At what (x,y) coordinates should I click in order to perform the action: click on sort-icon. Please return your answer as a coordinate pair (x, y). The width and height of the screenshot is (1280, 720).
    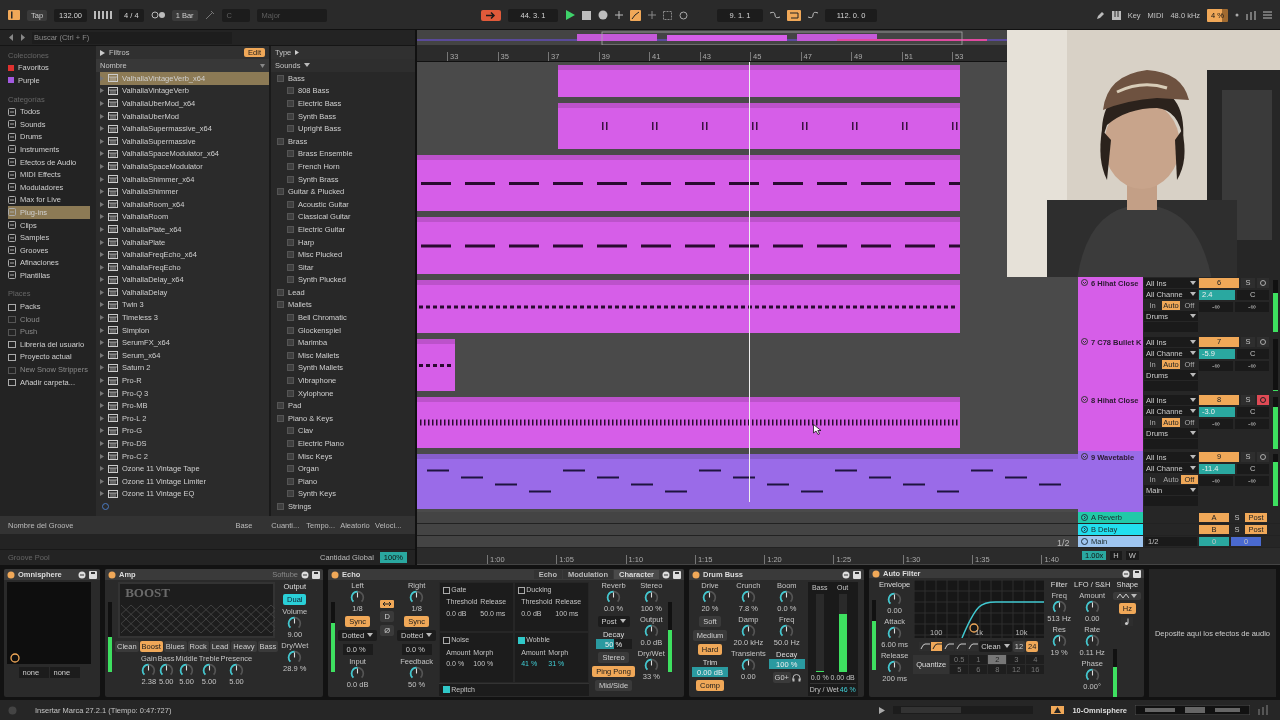
    Looking at the image, I should click on (262, 65).